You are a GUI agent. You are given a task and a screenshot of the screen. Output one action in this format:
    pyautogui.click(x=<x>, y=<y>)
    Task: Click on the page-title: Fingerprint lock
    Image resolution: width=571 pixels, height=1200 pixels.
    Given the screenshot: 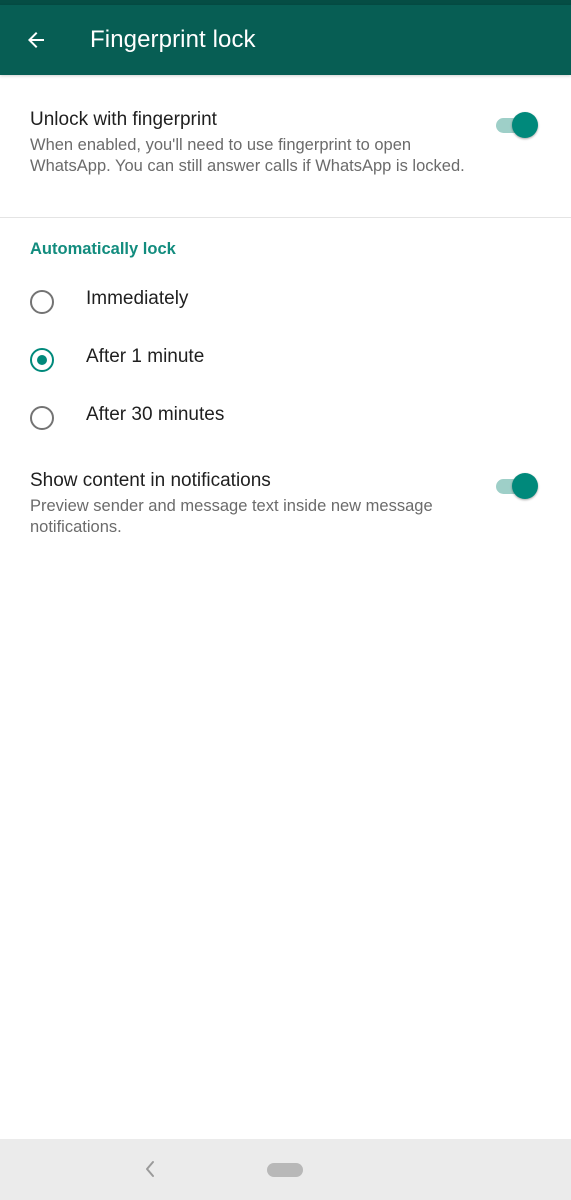 What is the action you would take?
    pyautogui.click(x=173, y=39)
    